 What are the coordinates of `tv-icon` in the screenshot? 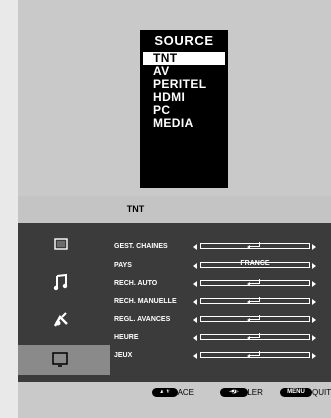 It's located at (60, 360).